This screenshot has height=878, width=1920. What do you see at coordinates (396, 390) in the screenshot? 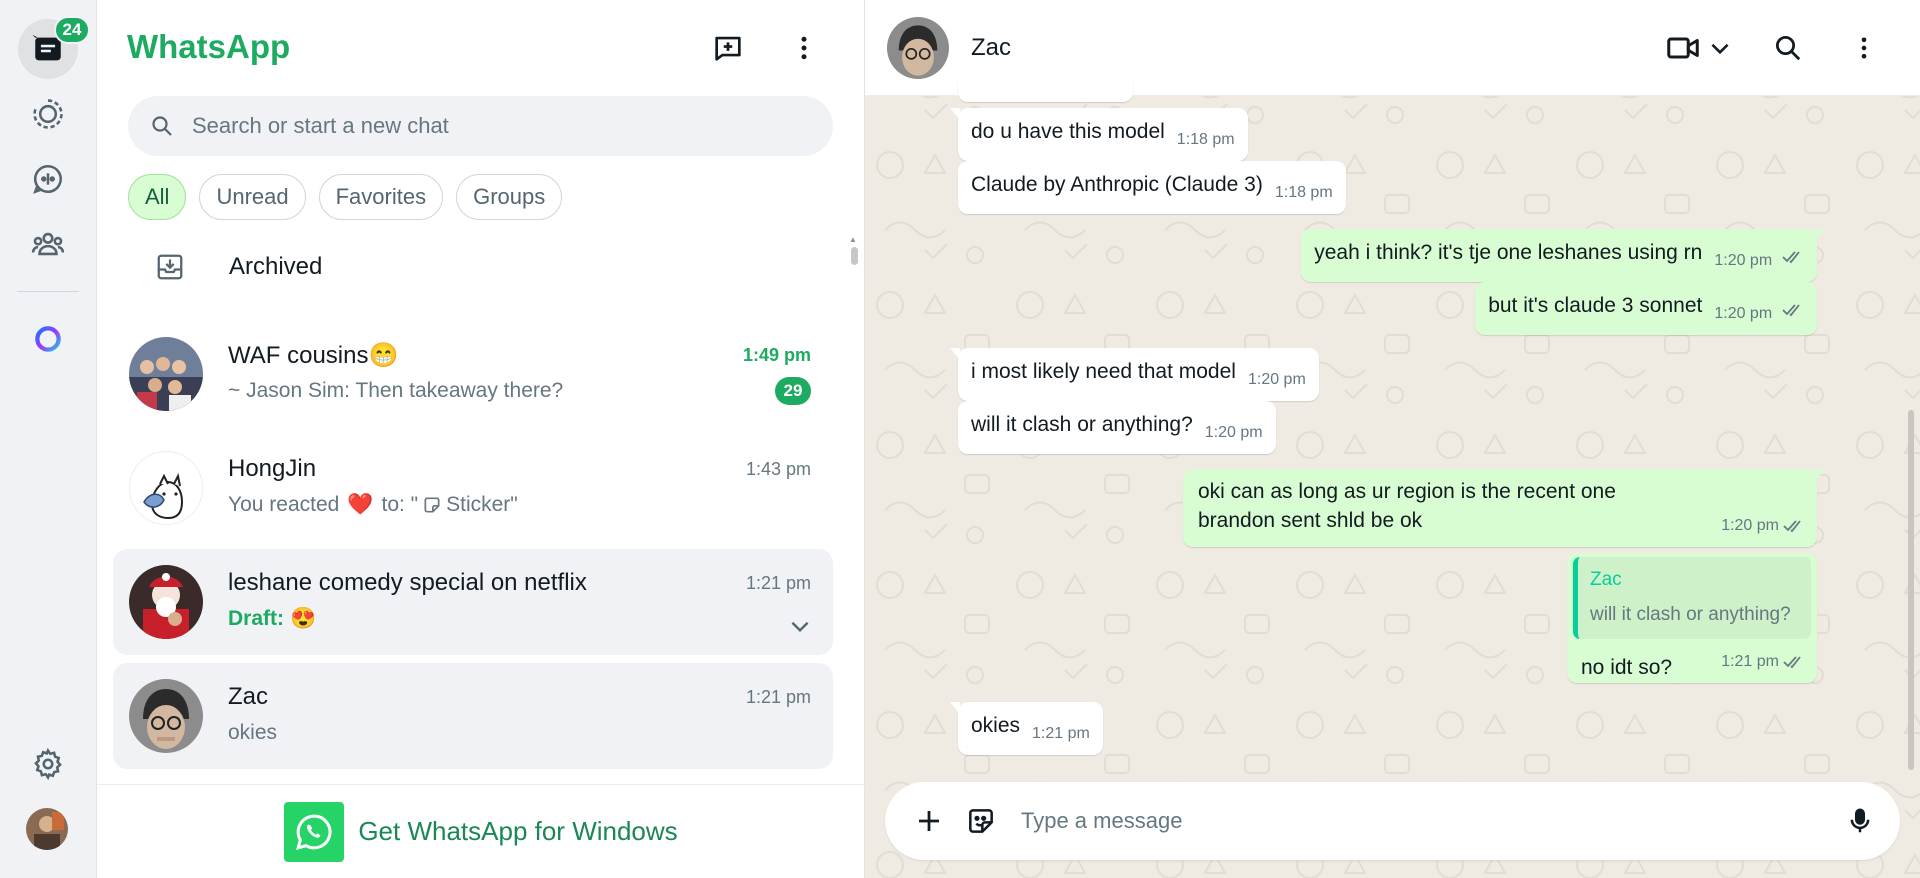
I see `chat-preview: ~ Jason Sim: Then takeaway there?` at bounding box center [396, 390].